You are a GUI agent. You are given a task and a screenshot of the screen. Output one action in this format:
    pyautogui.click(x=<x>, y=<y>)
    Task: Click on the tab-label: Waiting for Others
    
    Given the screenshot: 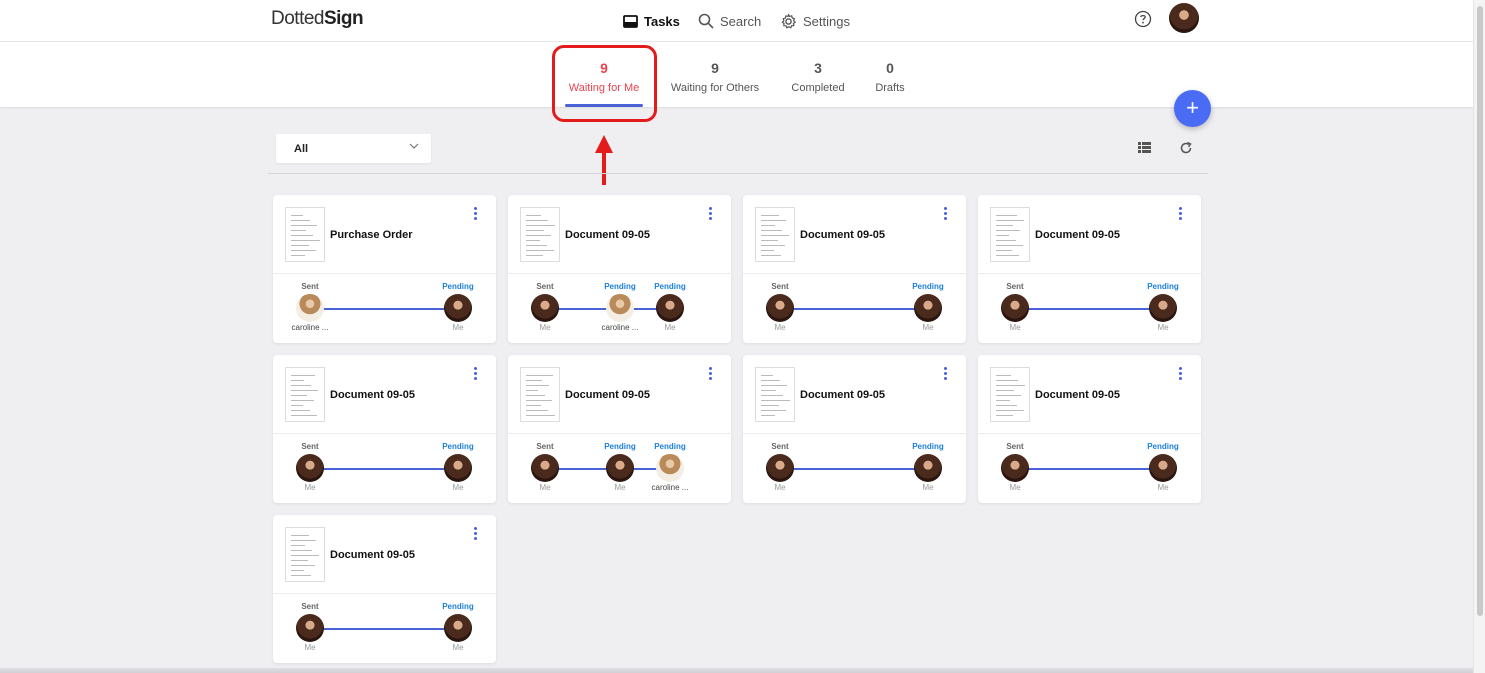 What is the action you would take?
    pyautogui.click(x=715, y=88)
    